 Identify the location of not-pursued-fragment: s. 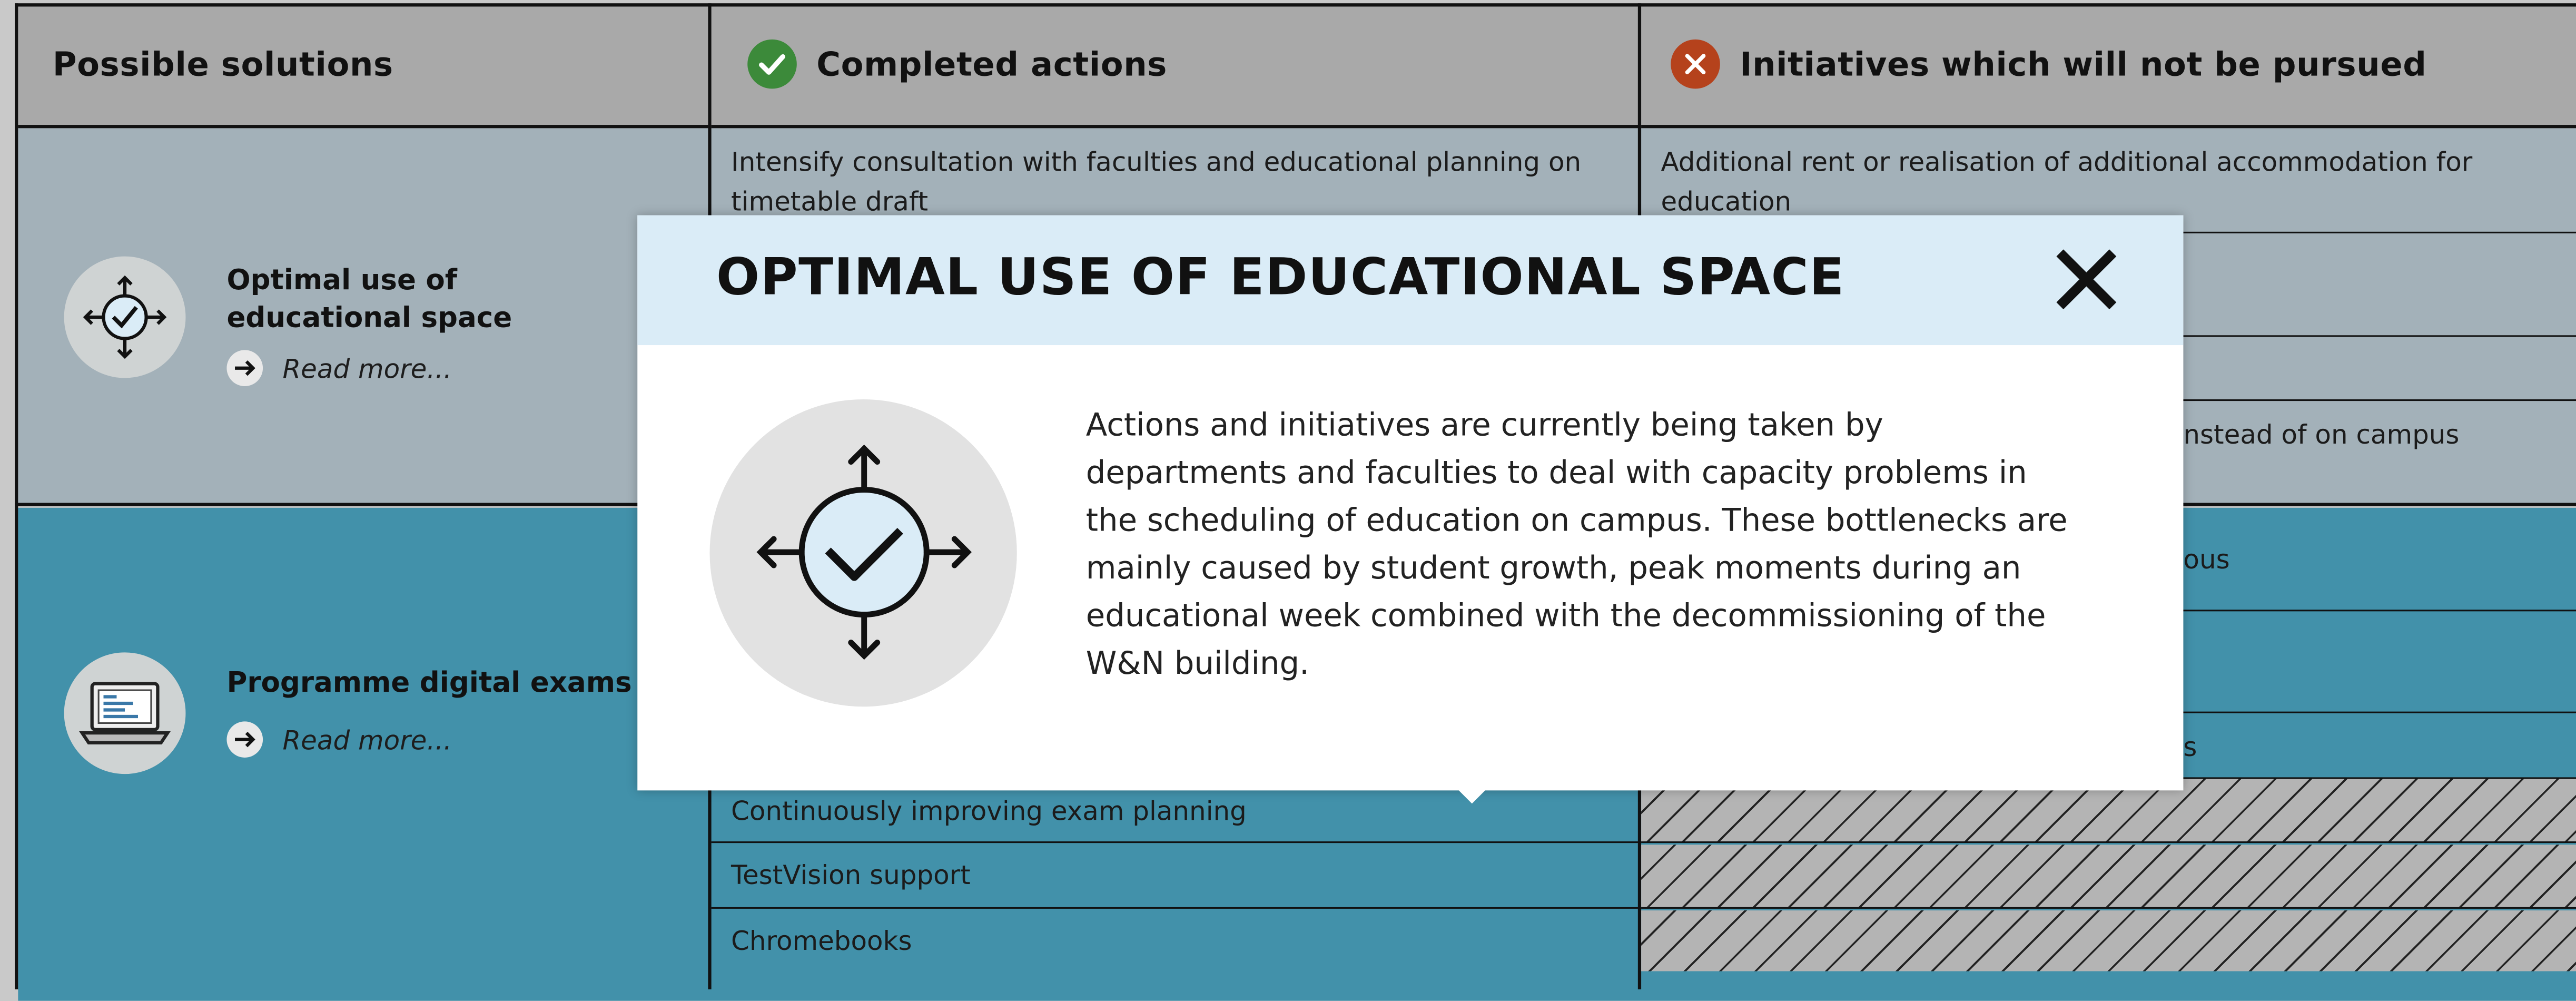
(2190, 747).